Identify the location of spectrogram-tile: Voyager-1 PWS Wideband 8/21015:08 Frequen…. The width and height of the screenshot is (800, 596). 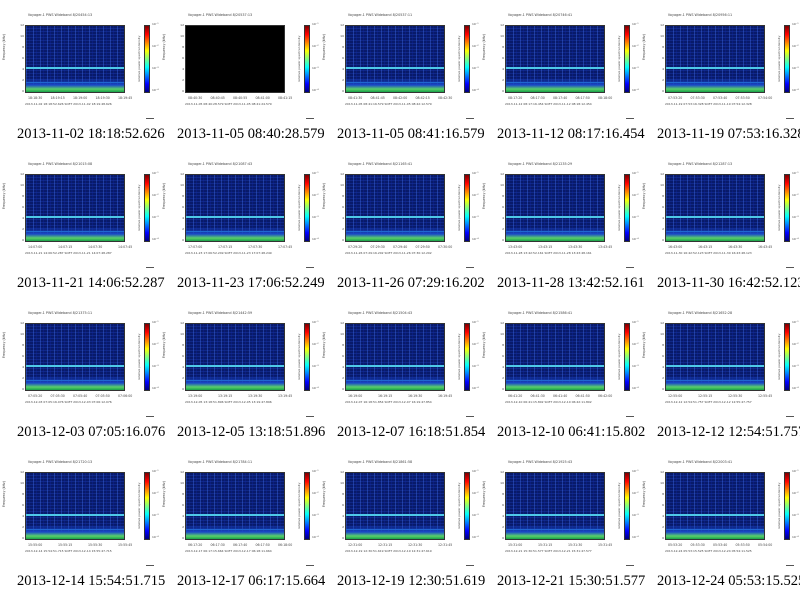
(82, 223).